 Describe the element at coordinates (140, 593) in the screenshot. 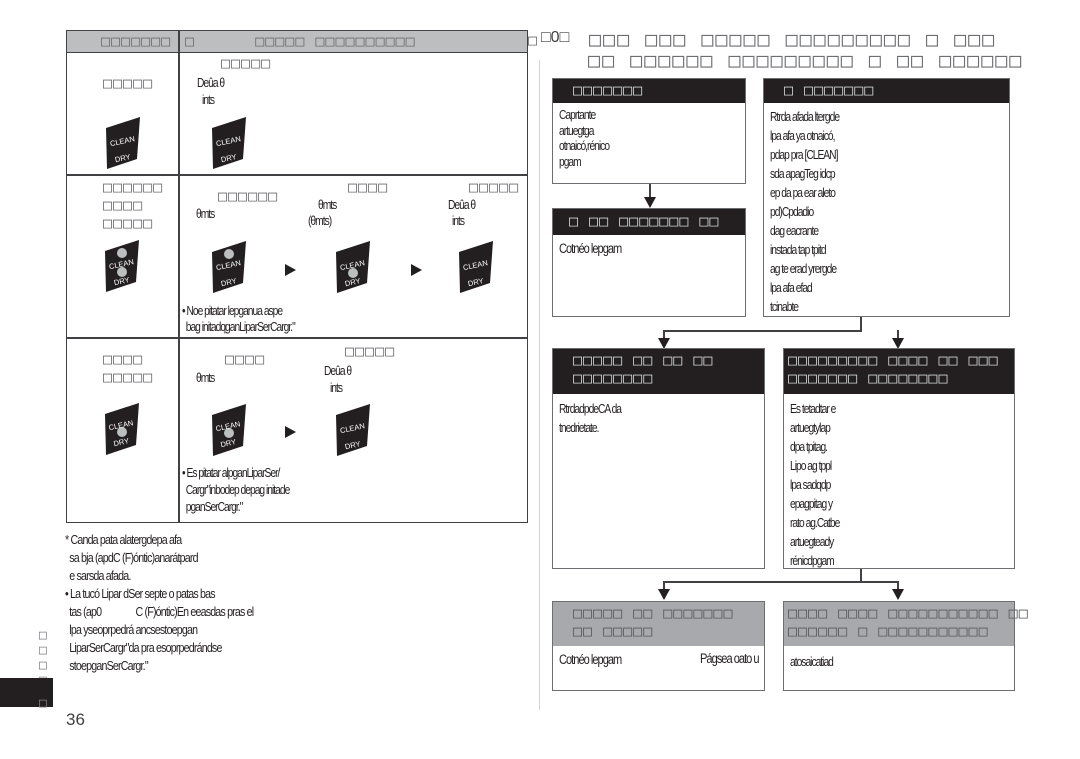

I see `footnote-line: • La tucó Lipar dSer septe o patas bas` at that location.